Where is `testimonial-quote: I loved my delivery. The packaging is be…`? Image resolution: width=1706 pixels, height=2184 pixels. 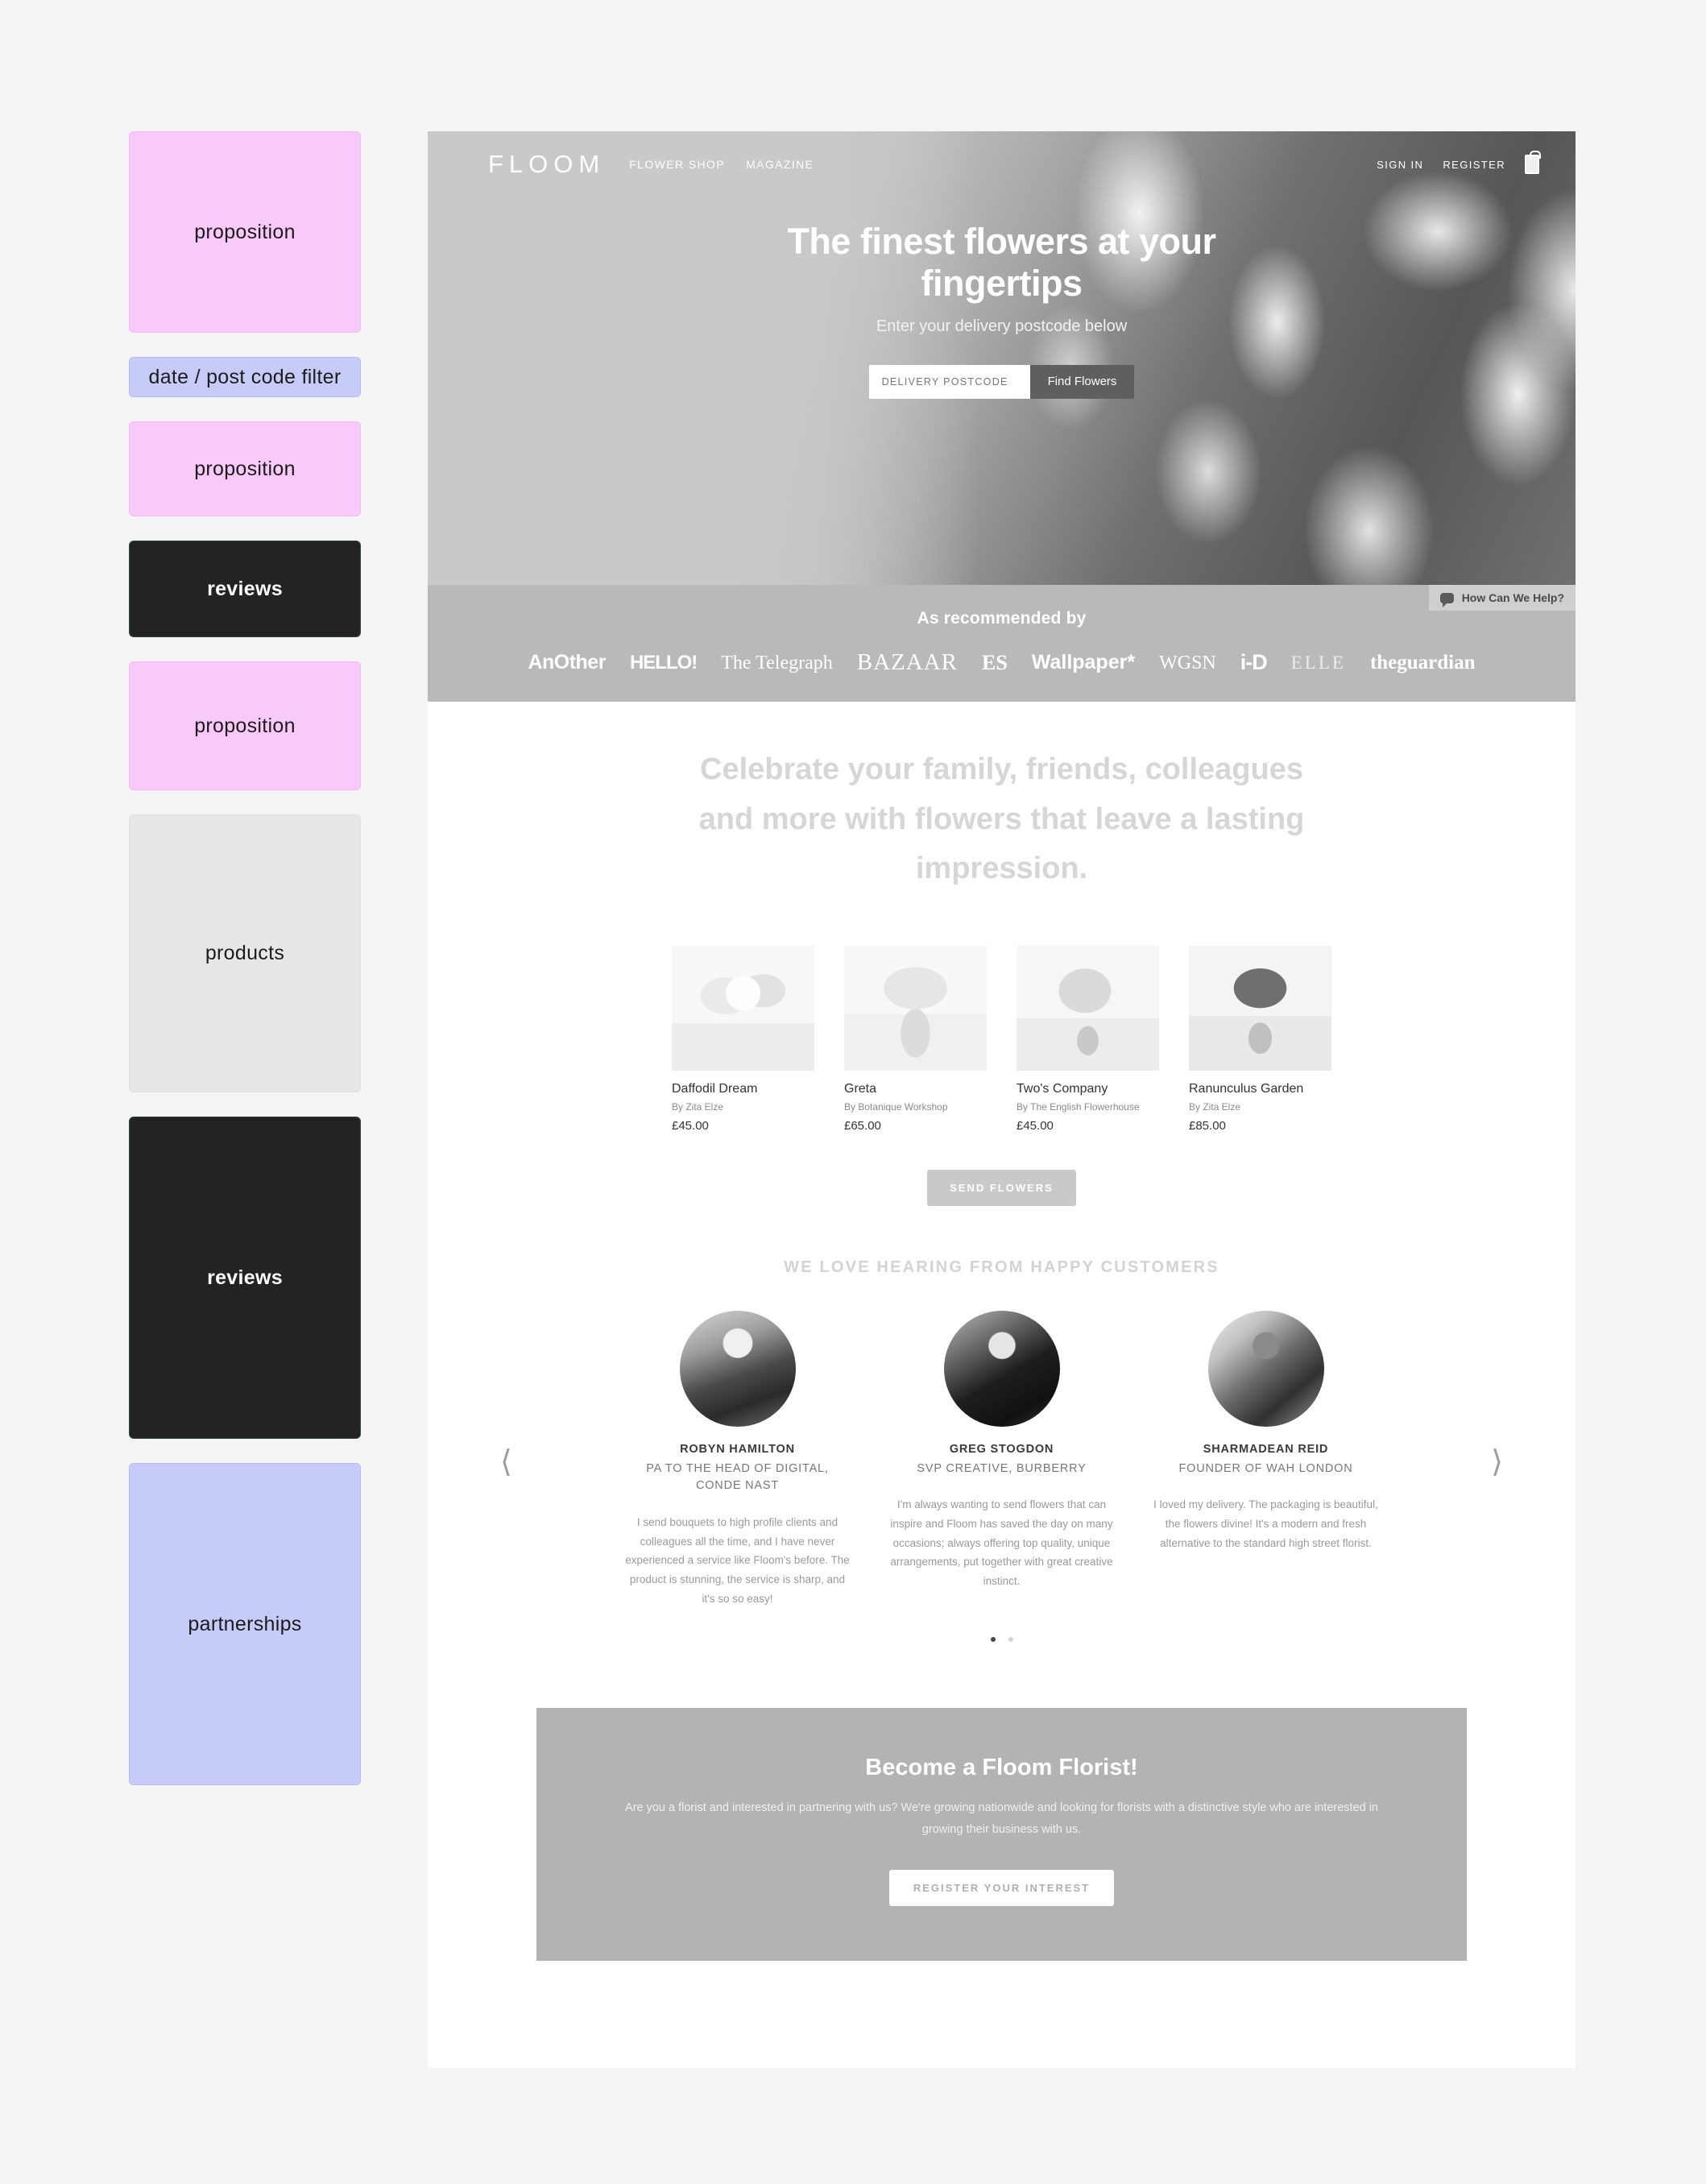 testimonial-quote: I loved my delivery. The packaging is be… is located at coordinates (1265, 1524).